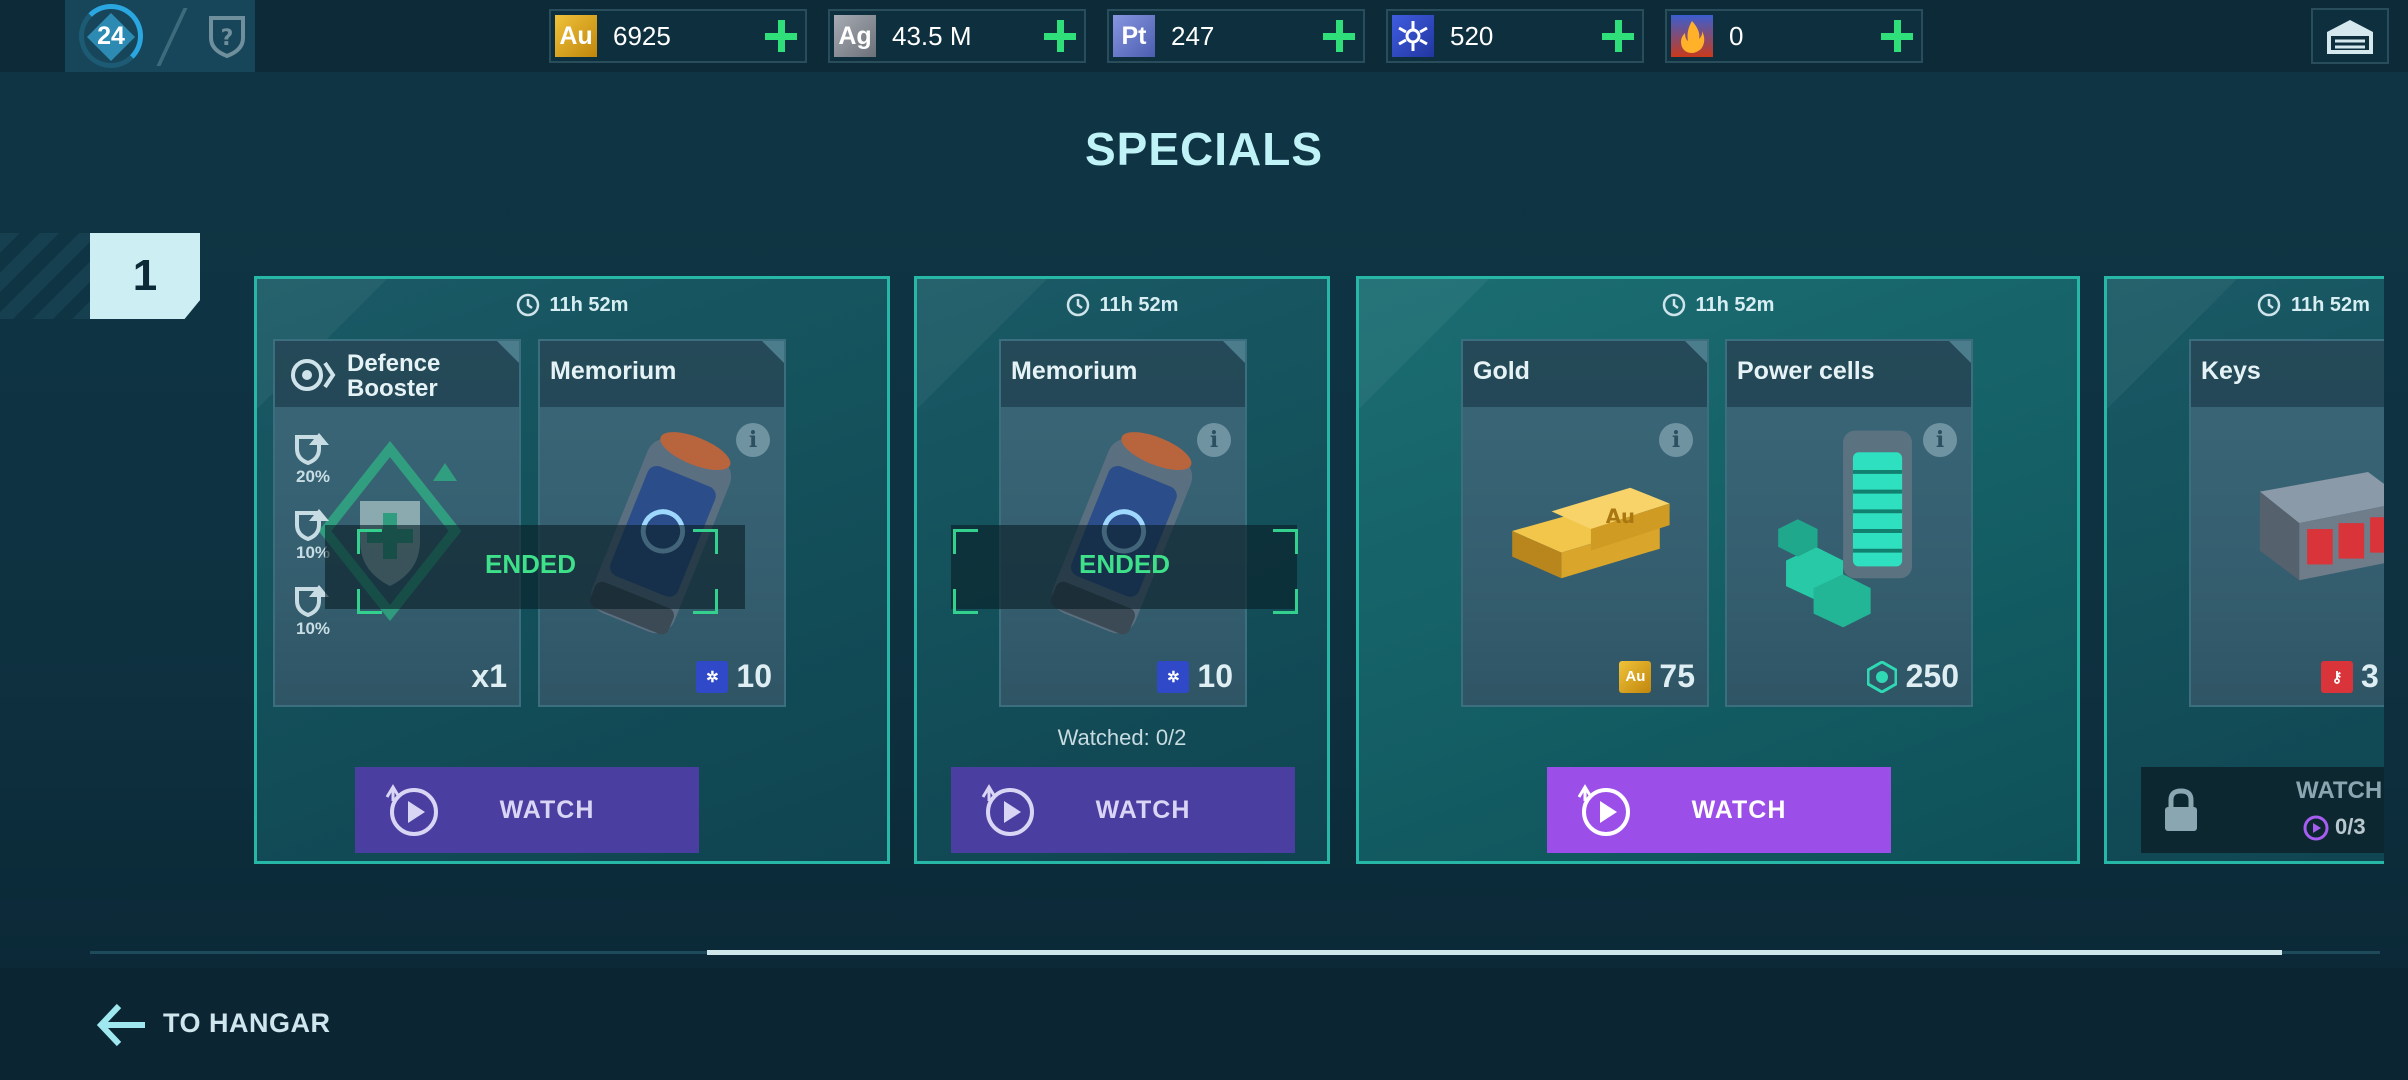 This screenshot has width=2408, height=1080. Describe the element at coordinates (781, 36) in the screenshot. I see `add-gold-button` at that location.